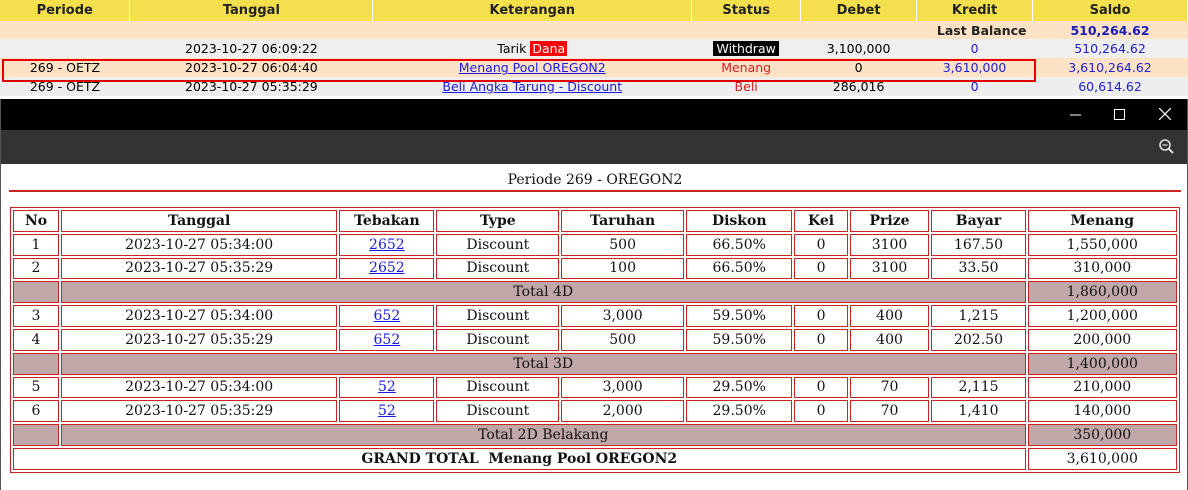 This screenshot has height=490, width=1188. What do you see at coordinates (858, 67) in the screenshot?
I see `cell-debet: 0` at bounding box center [858, 67].